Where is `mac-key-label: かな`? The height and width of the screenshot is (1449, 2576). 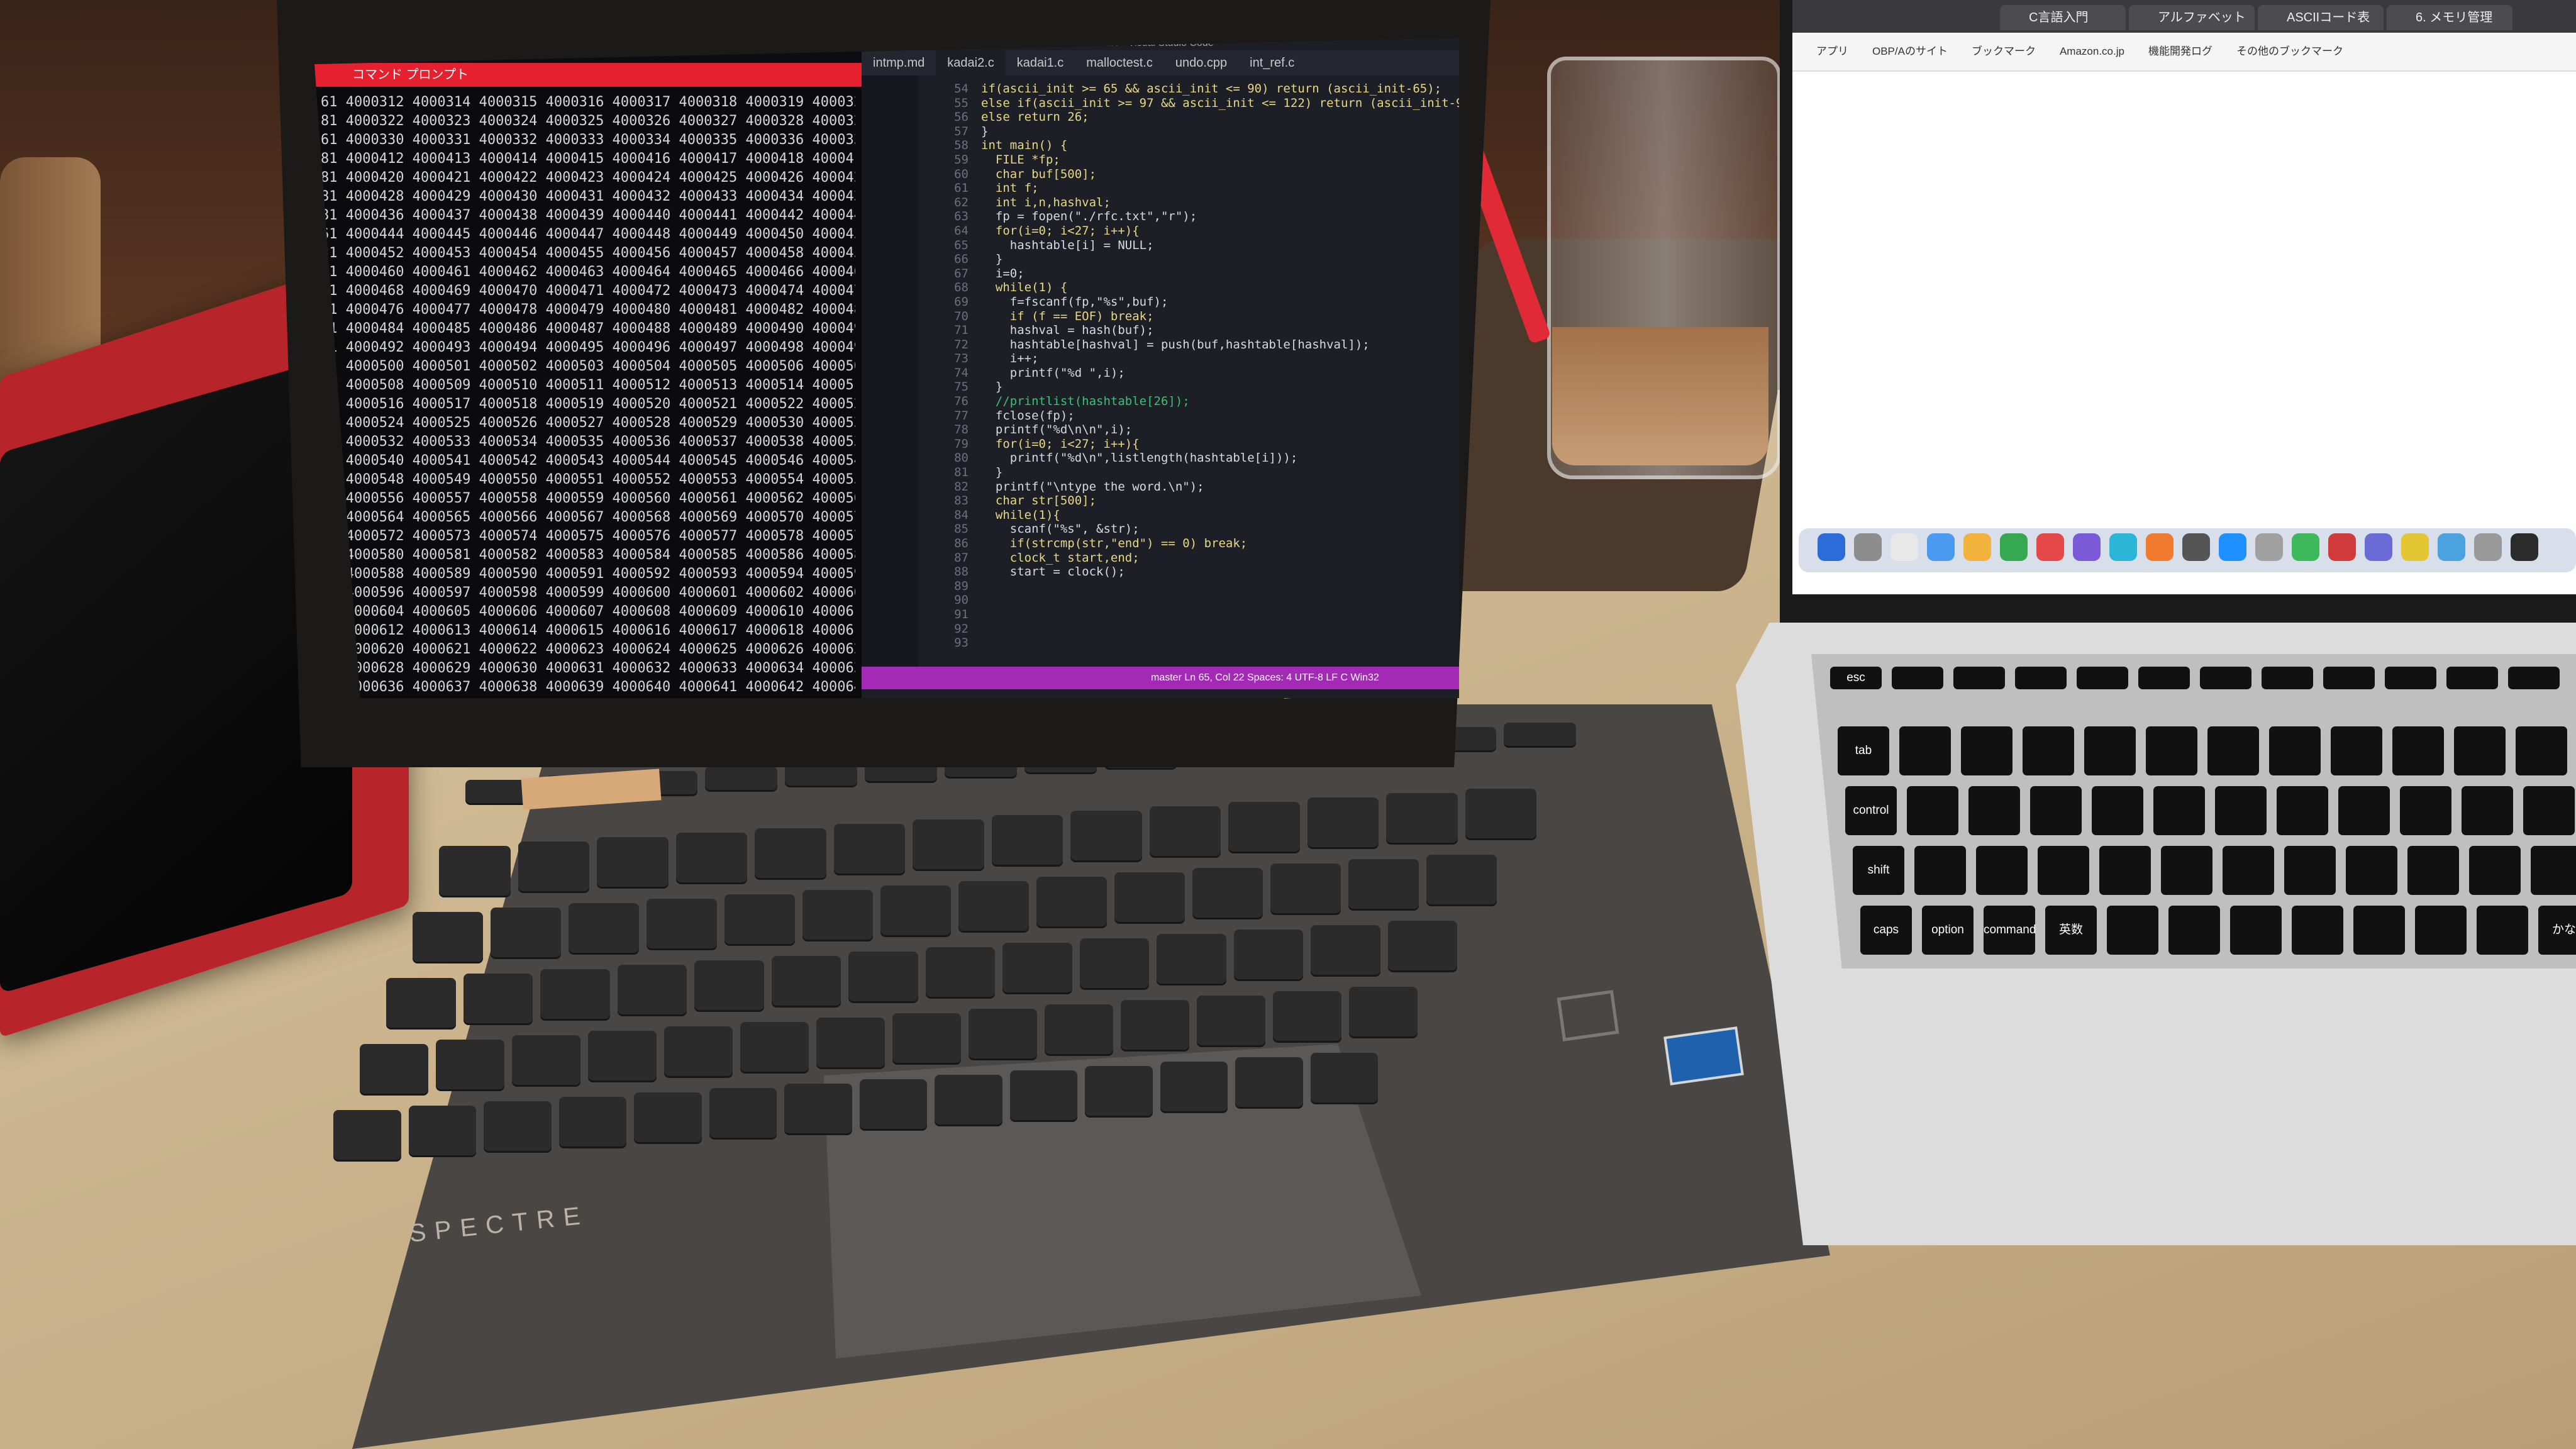 mac-key-label: かな is located at coordinates (2557, 930).